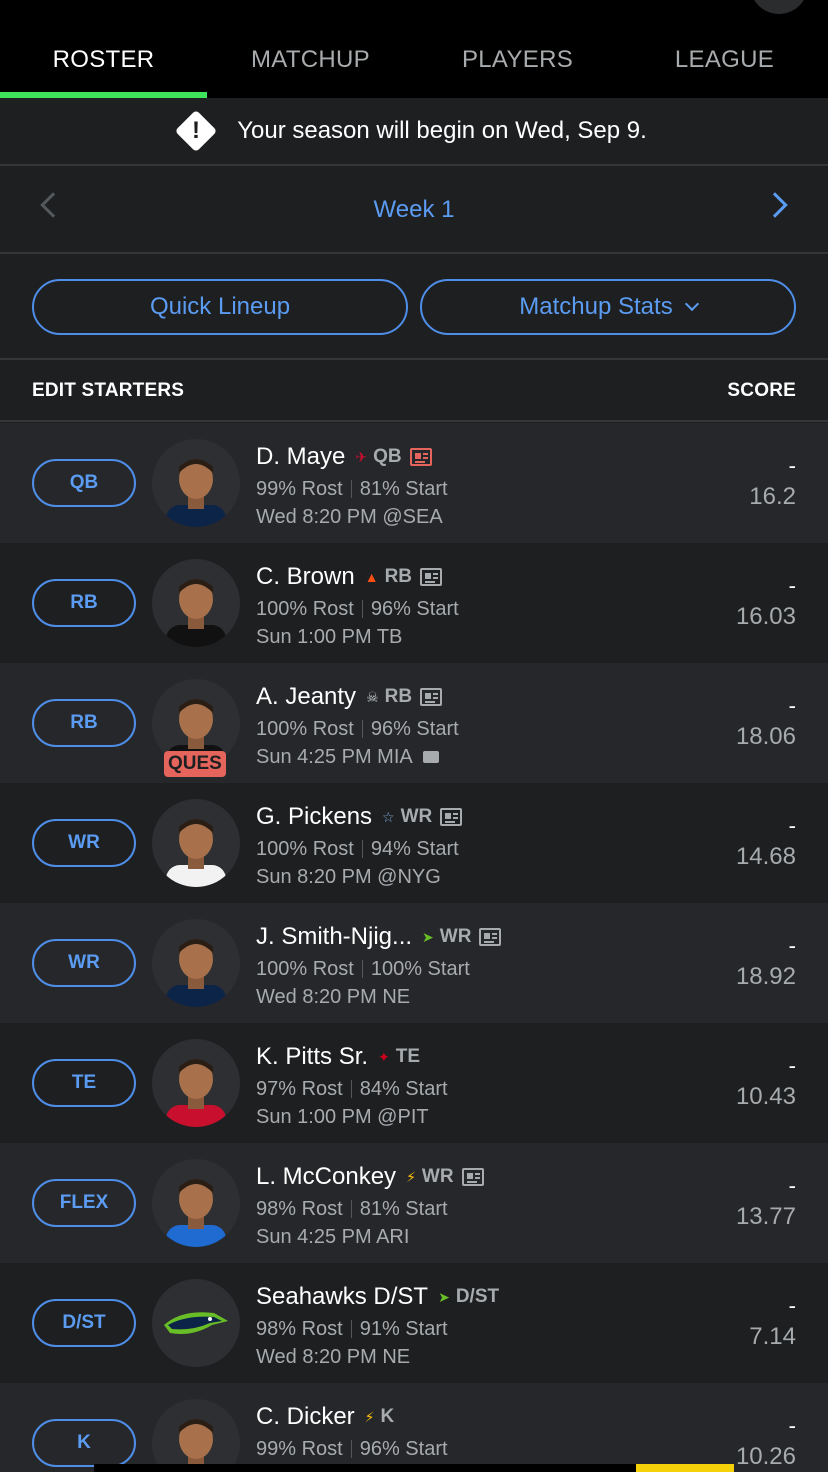 The height and width of the screenshot is (1472, 828). I want to click on tab-bar: ROSTER MATCHUP PLAYERS LEAGUE, so click(414, 64).